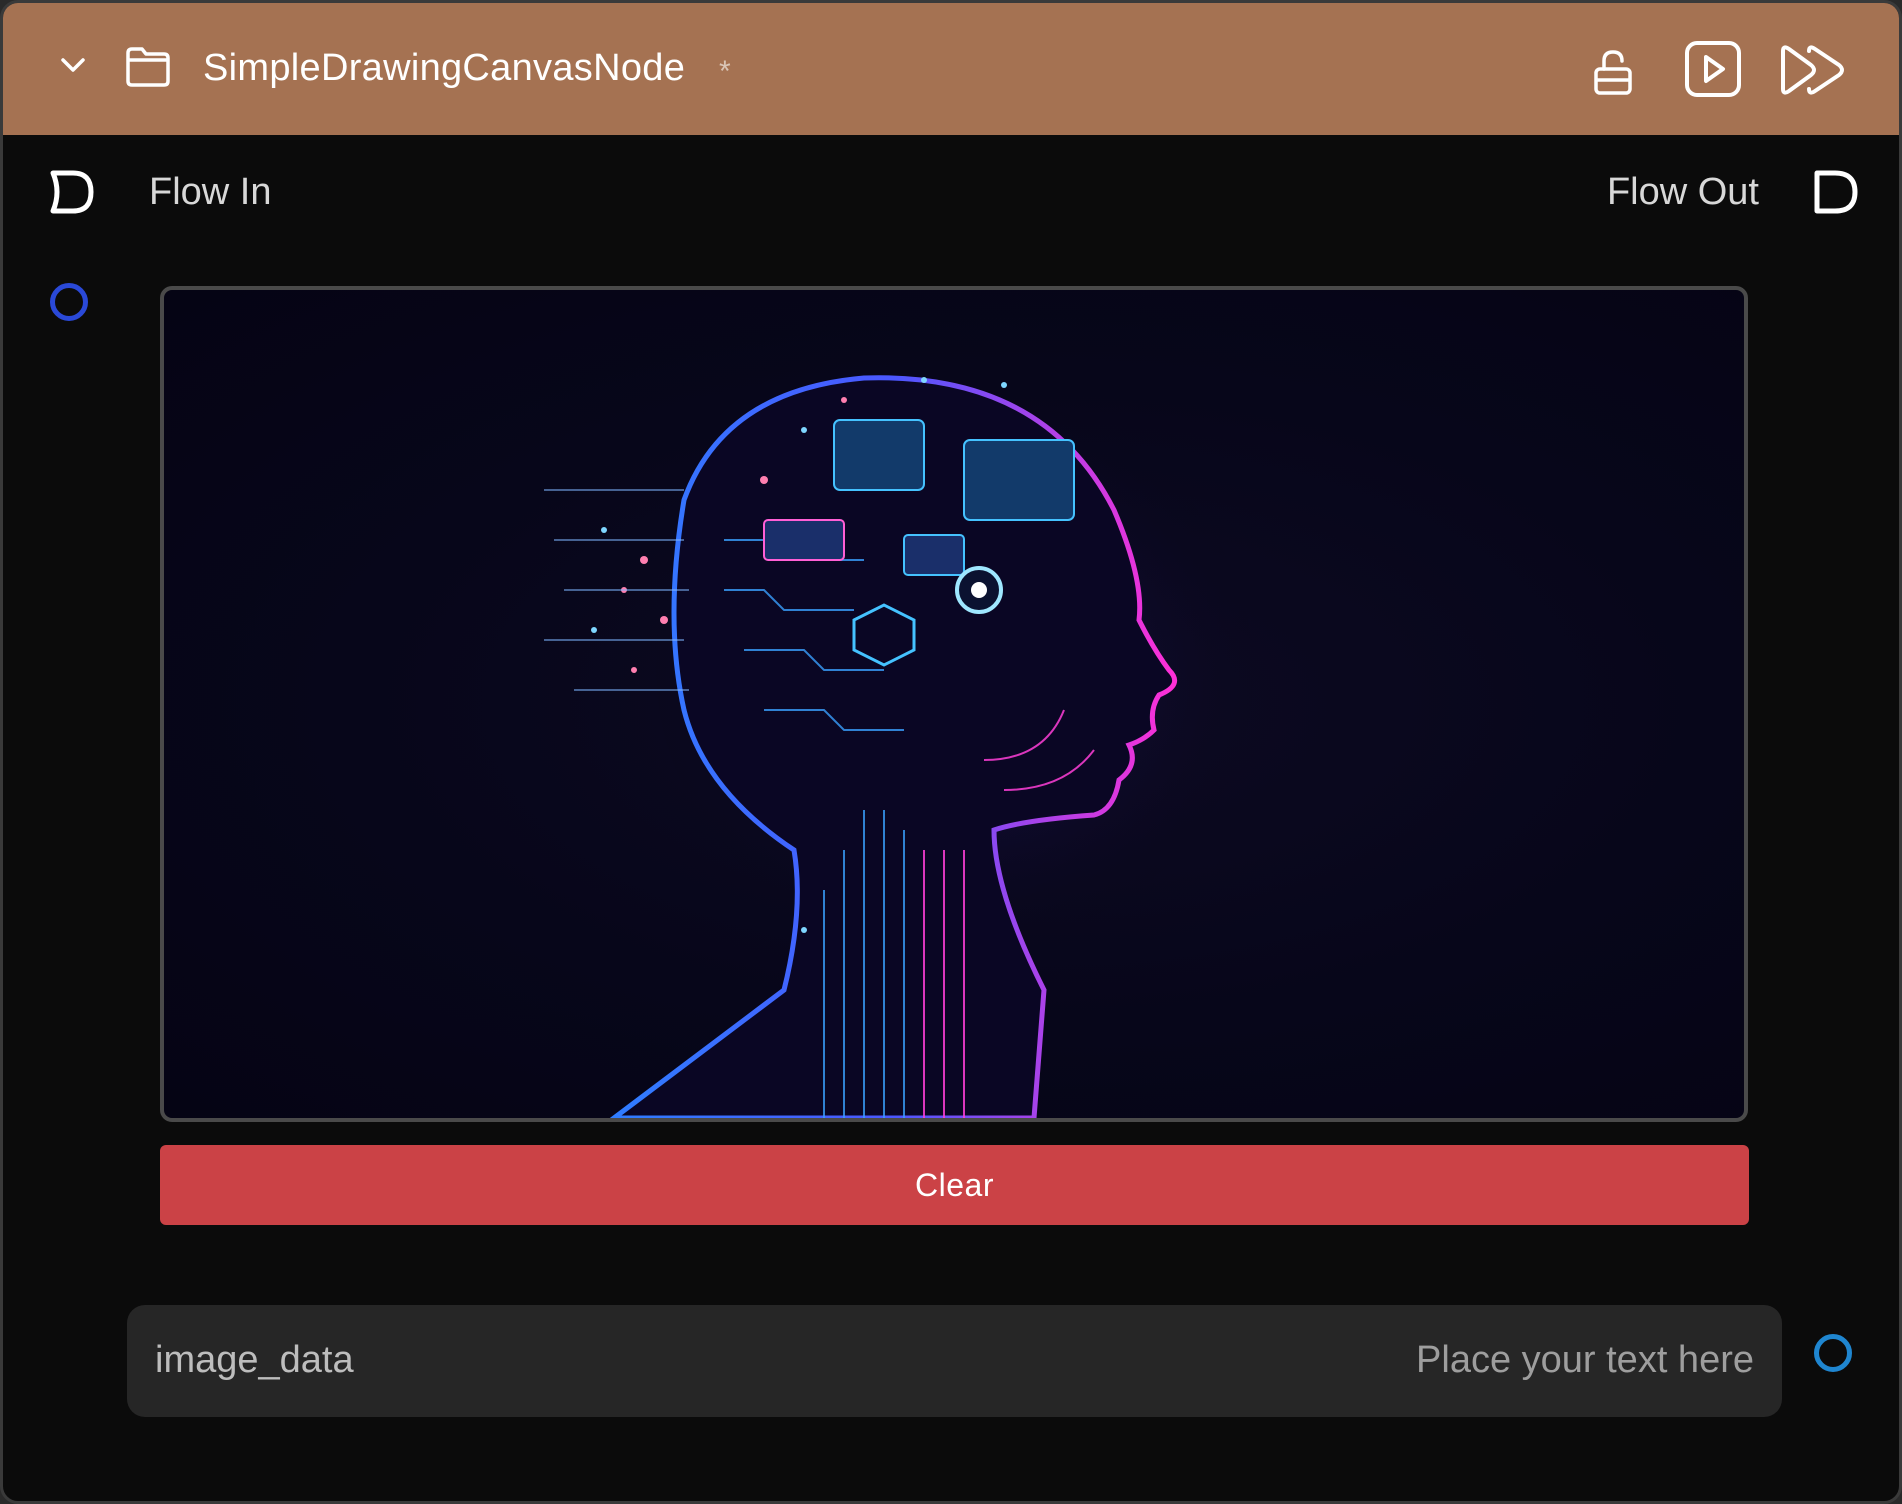 This screenshot has height=1504, width=1902. What do you see at coordinates (725, 71) in the screenshot?
I see `modified-indicator: *` at bounding box center [725, 71].